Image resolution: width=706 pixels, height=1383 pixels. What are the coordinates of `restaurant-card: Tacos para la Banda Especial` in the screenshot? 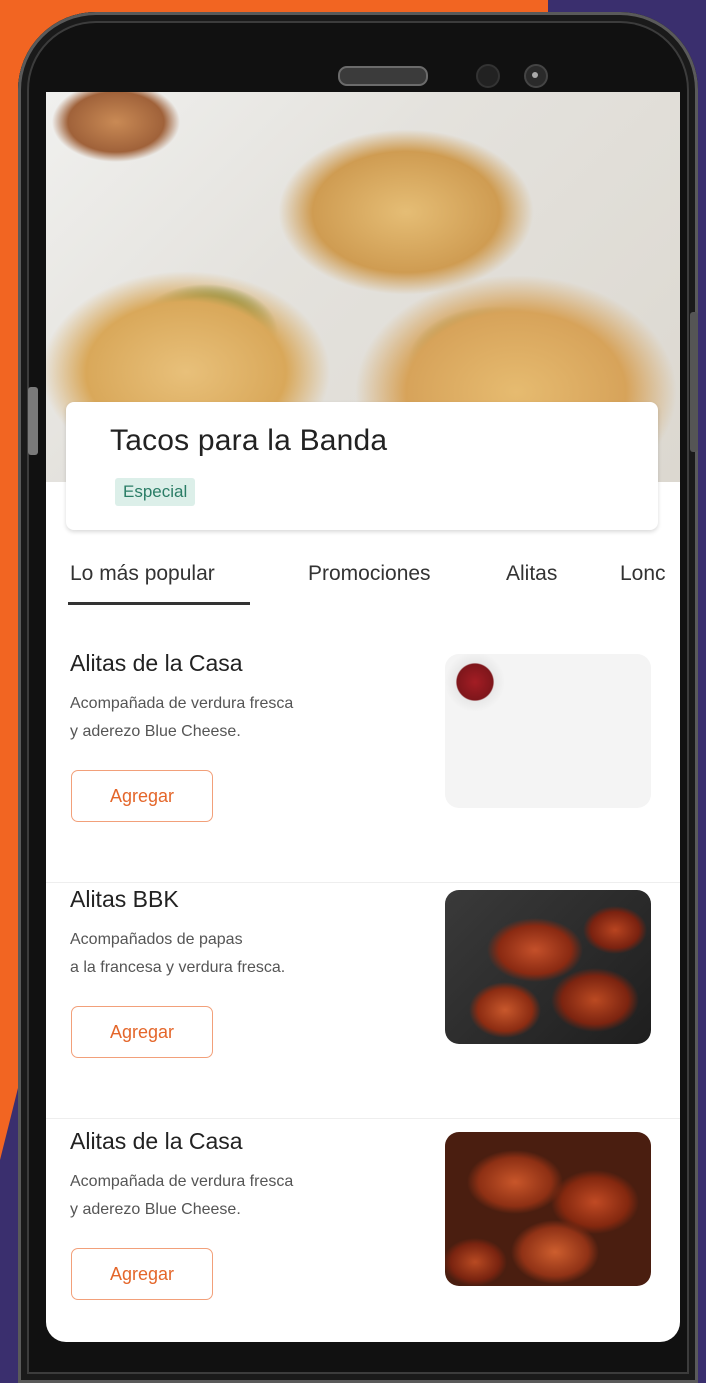 It's located at (362, 466).